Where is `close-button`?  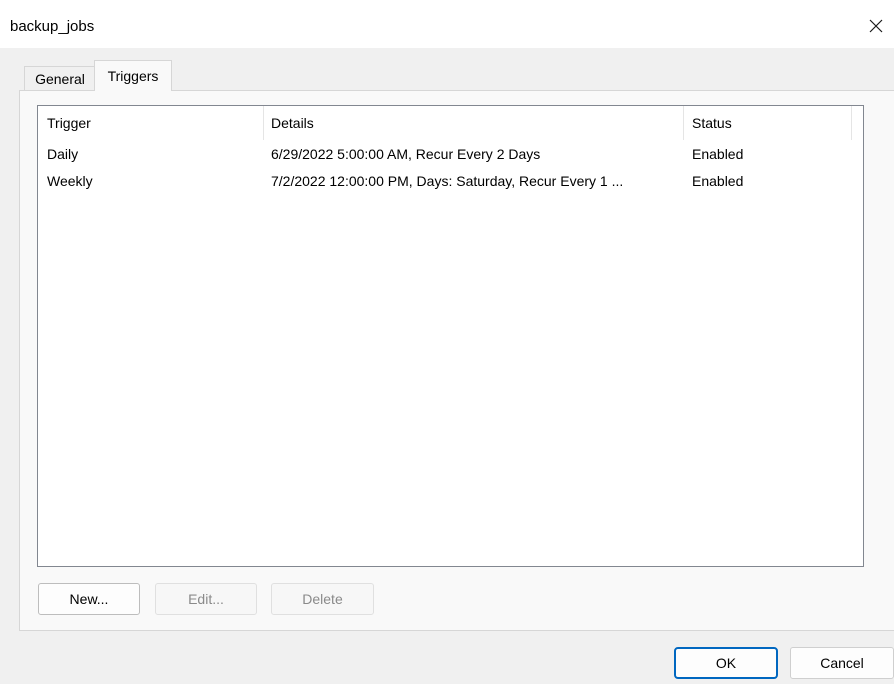
close-button is located at coordinates (876, 26).